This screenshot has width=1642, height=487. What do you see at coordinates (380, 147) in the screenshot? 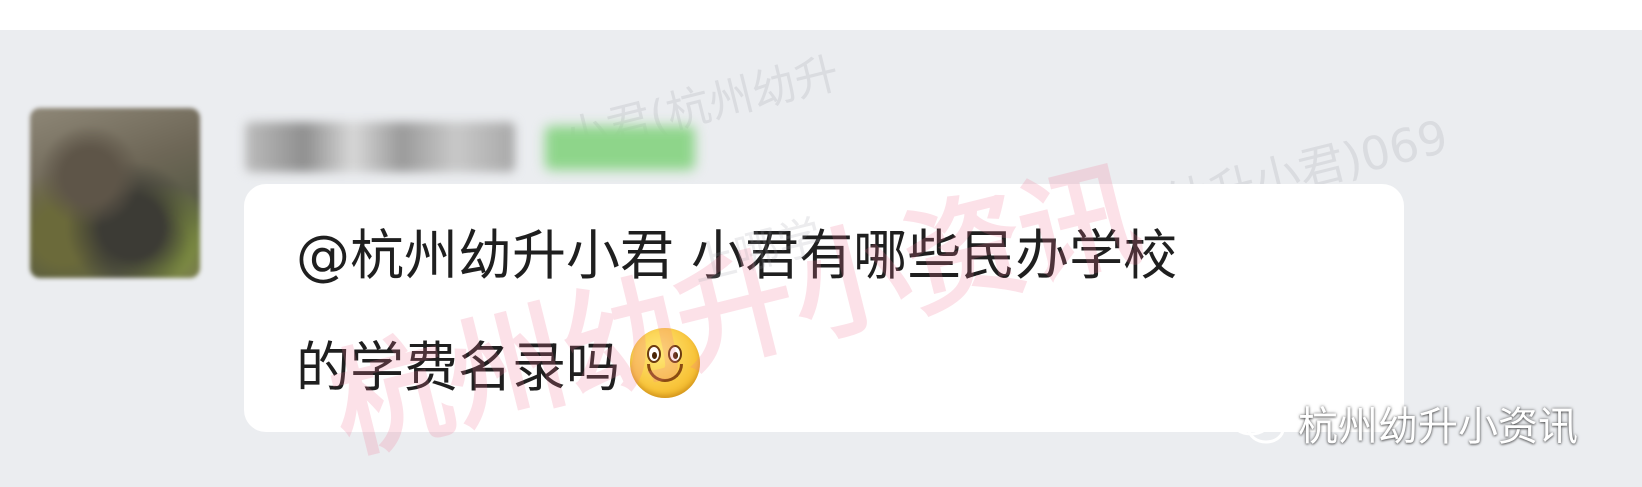
I see `sender-name-blurred` at bounding box center [380, 147].